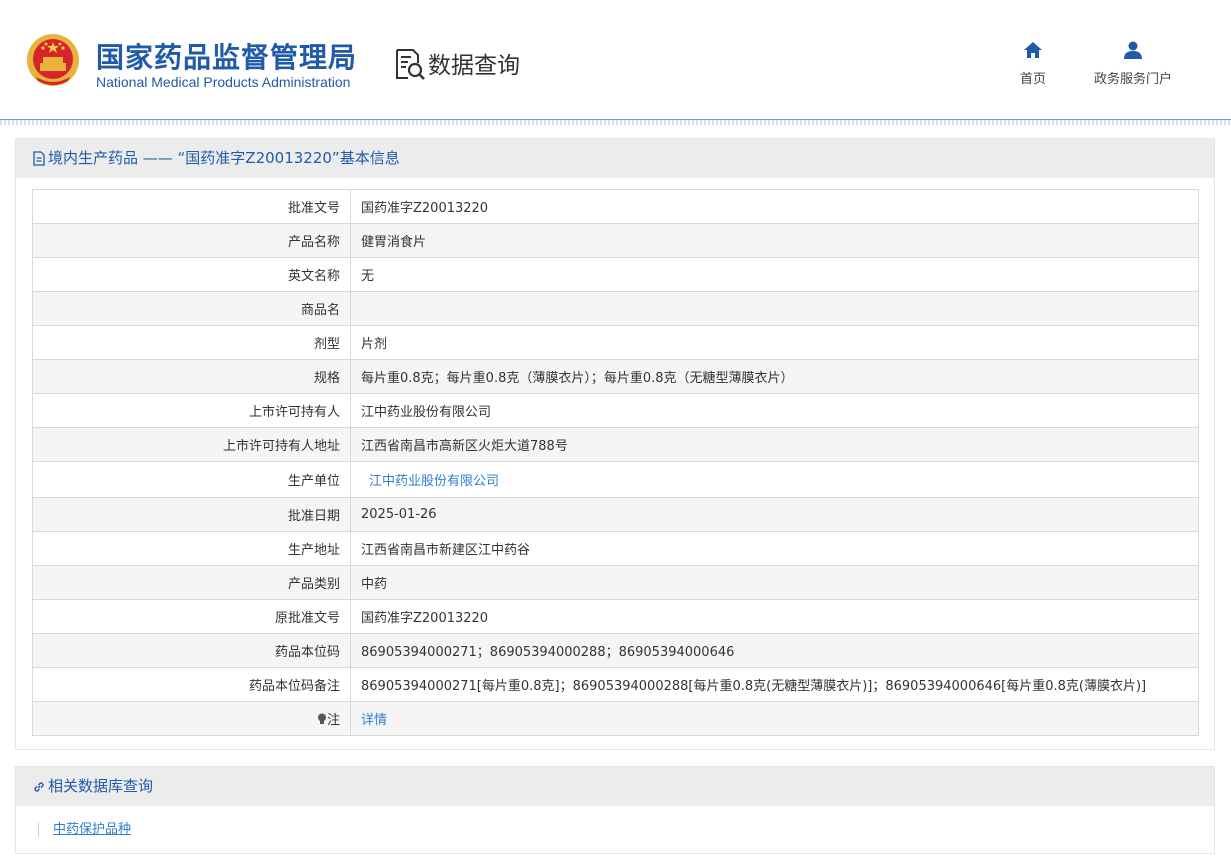  Describe the element at coordinates (774, 718) in the screenshot. I see `field-value: 详情` at that location.